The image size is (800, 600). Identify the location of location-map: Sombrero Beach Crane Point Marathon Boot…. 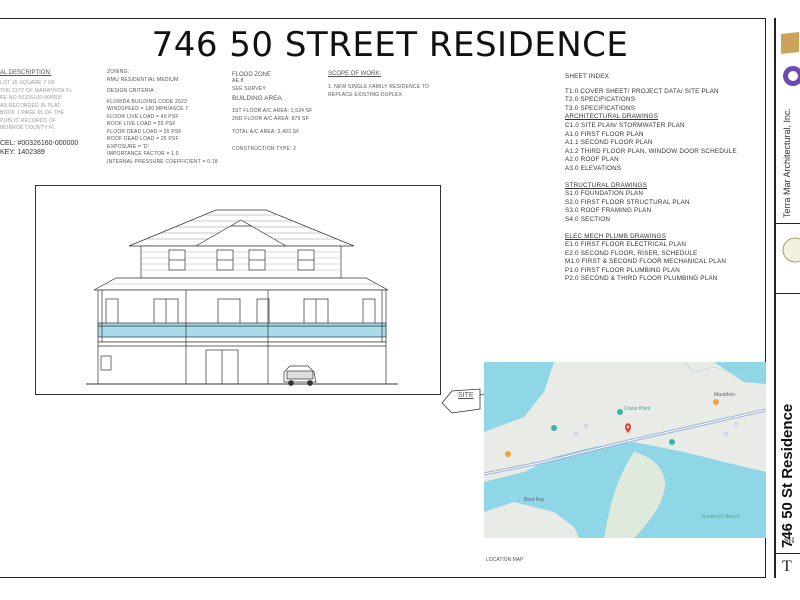
(625, 450).